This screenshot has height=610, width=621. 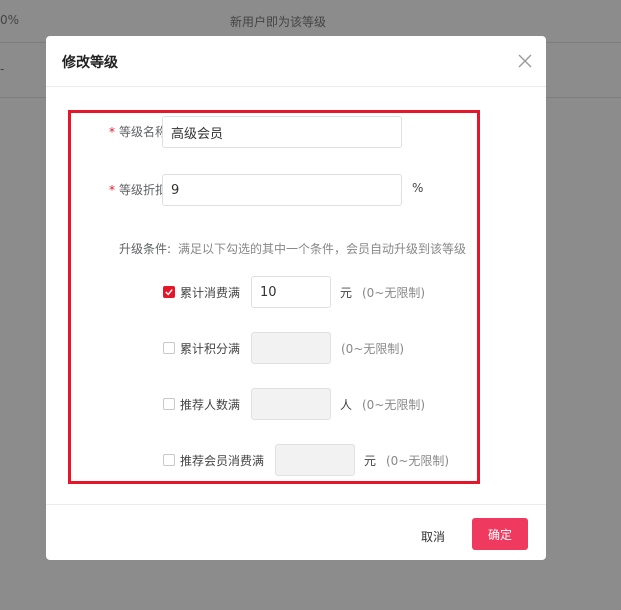 What do you see at coordinates (296, 61) in the screenshot?
I see `modal-header: 修改等级` at bounding box center [296, 61].